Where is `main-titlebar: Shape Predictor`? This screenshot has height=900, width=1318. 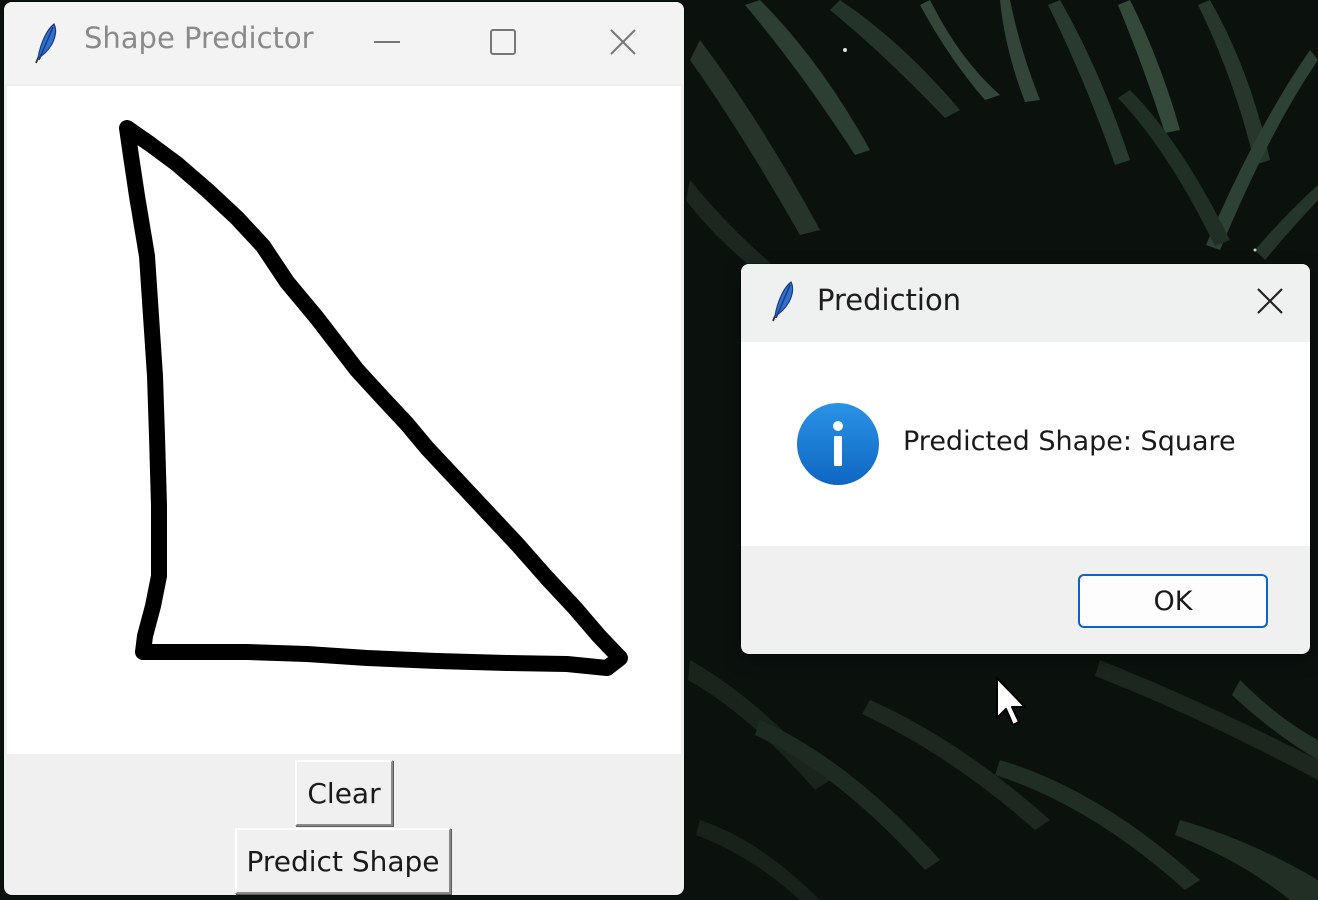
main-titlebar: Shape Predictor is located at coordinates (344, 43).